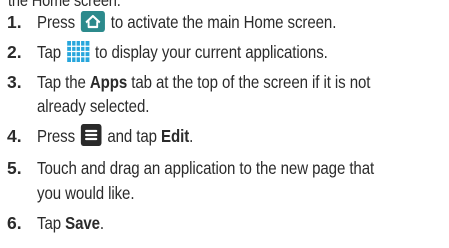  Describe the element at coordinates (14, 22) in the screenshot. I see `step-number: 1.` at that location.